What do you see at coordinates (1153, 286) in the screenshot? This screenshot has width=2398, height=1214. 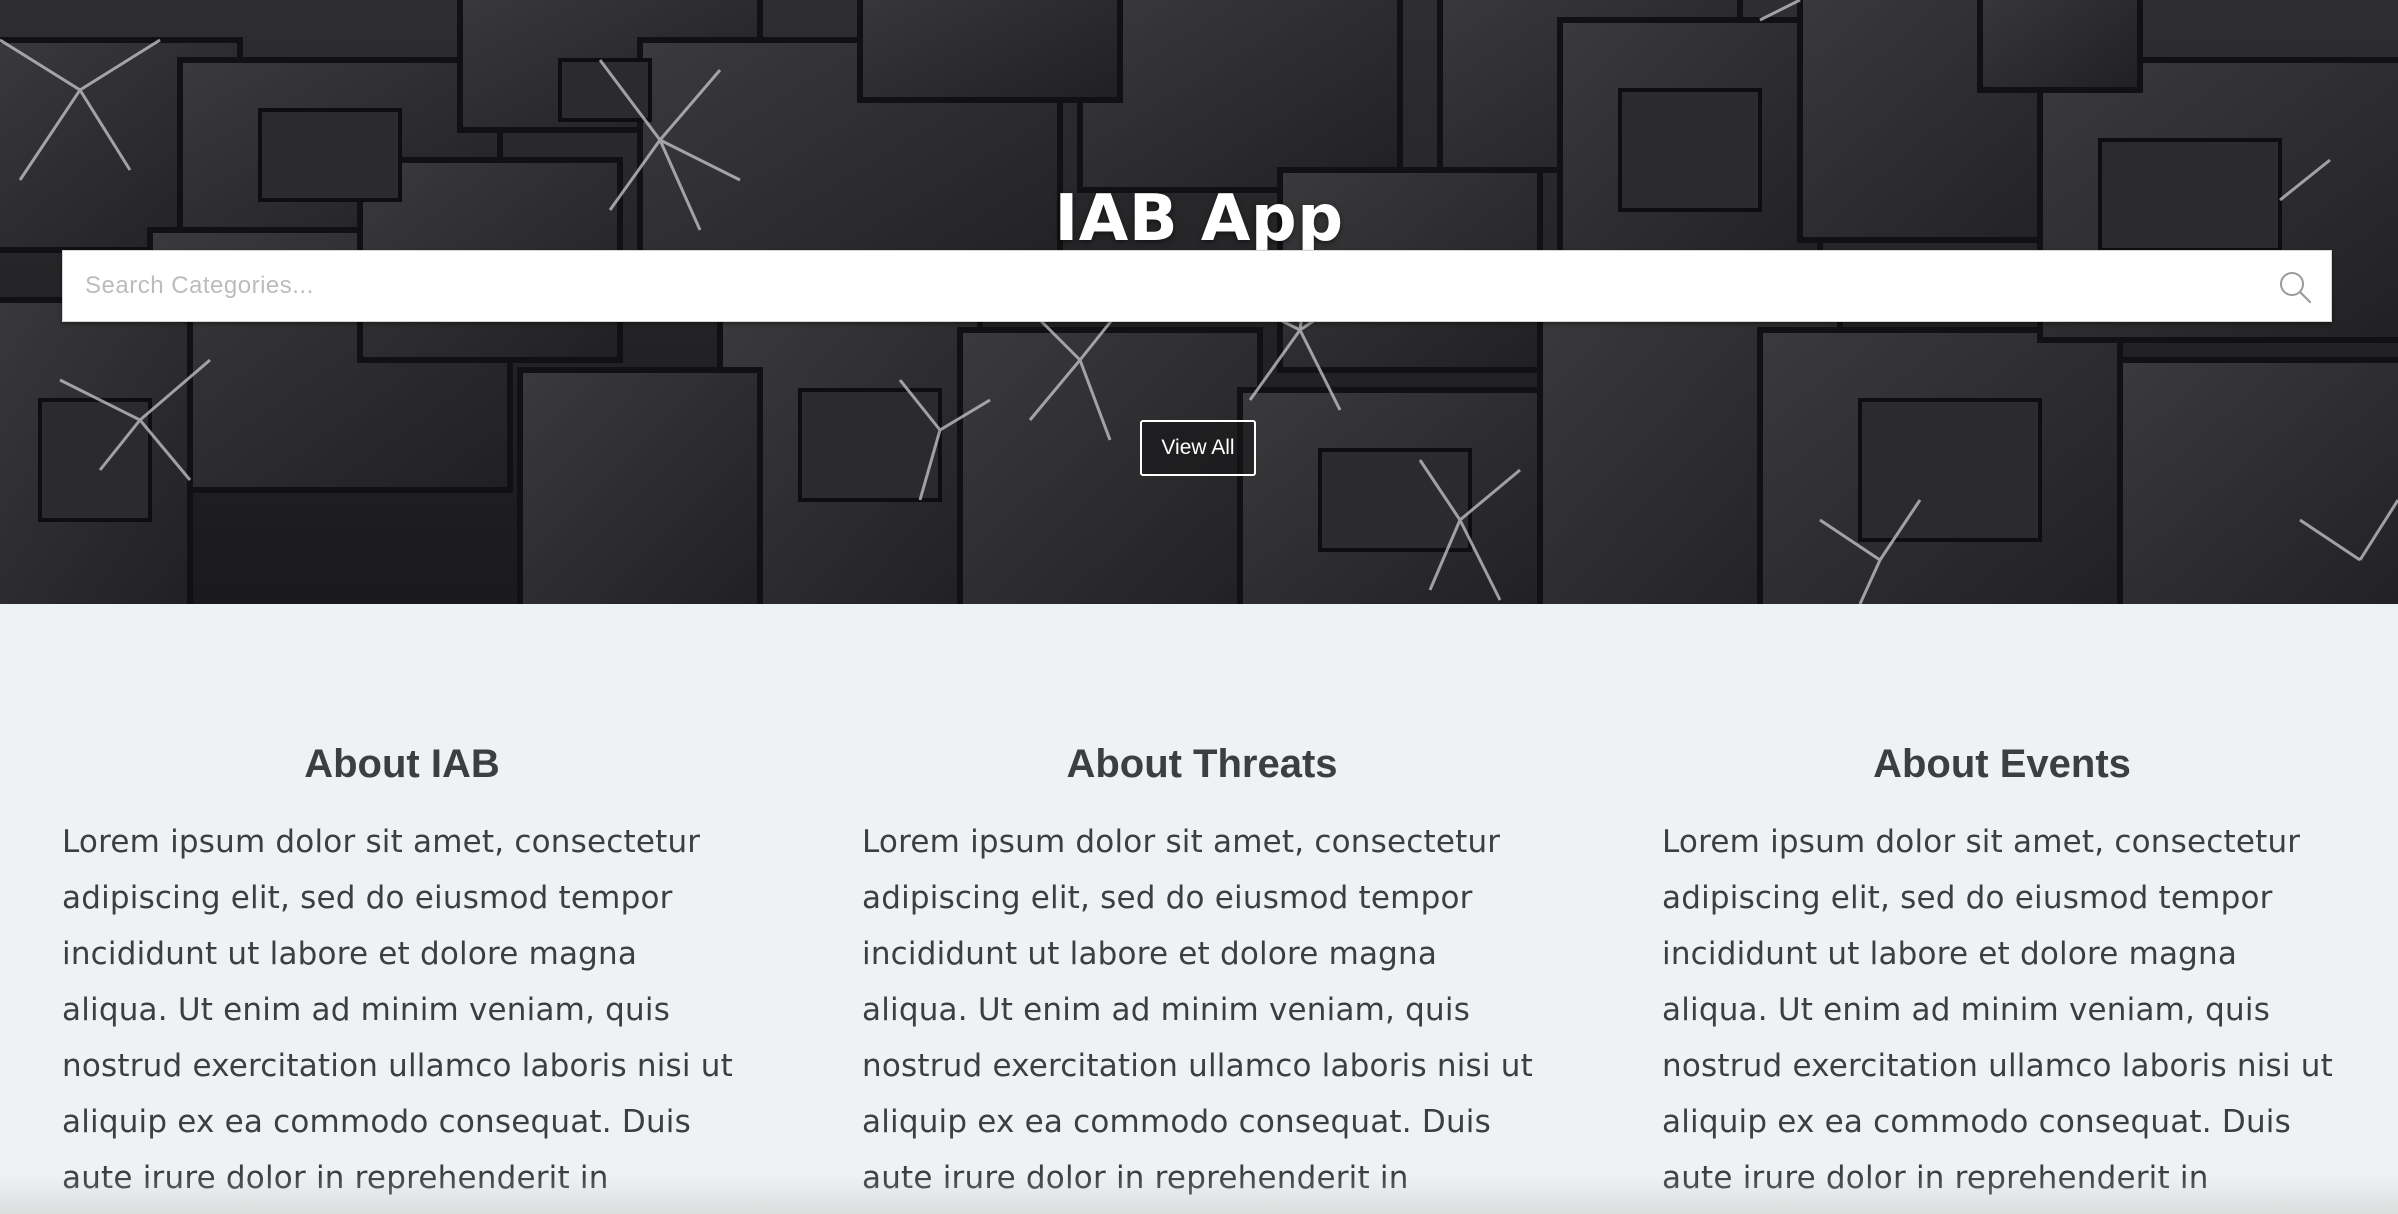 I see `search-input` at bounding box center [1153, 286].